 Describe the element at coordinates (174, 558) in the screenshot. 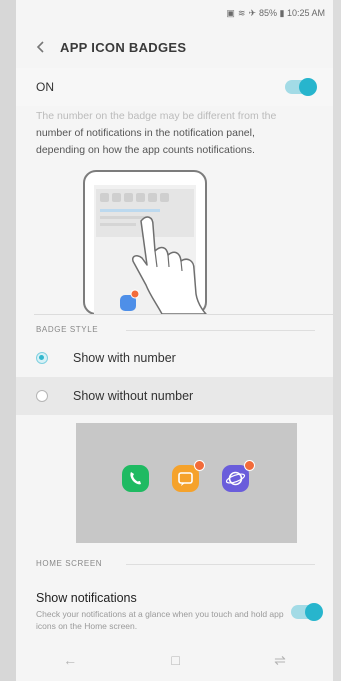

I see `home-screen-header: HOME SCREEN` at that location.